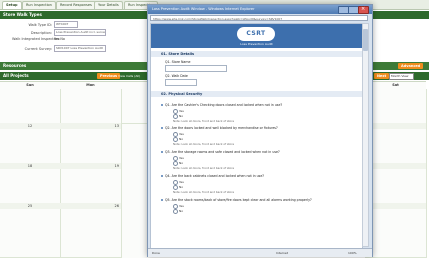 Image resolution: width=429 pixels, height=258 pixels. Describe the element at coordinates (90, 85) in the screenshot. I see `col-header-mon: Mon` at that location.